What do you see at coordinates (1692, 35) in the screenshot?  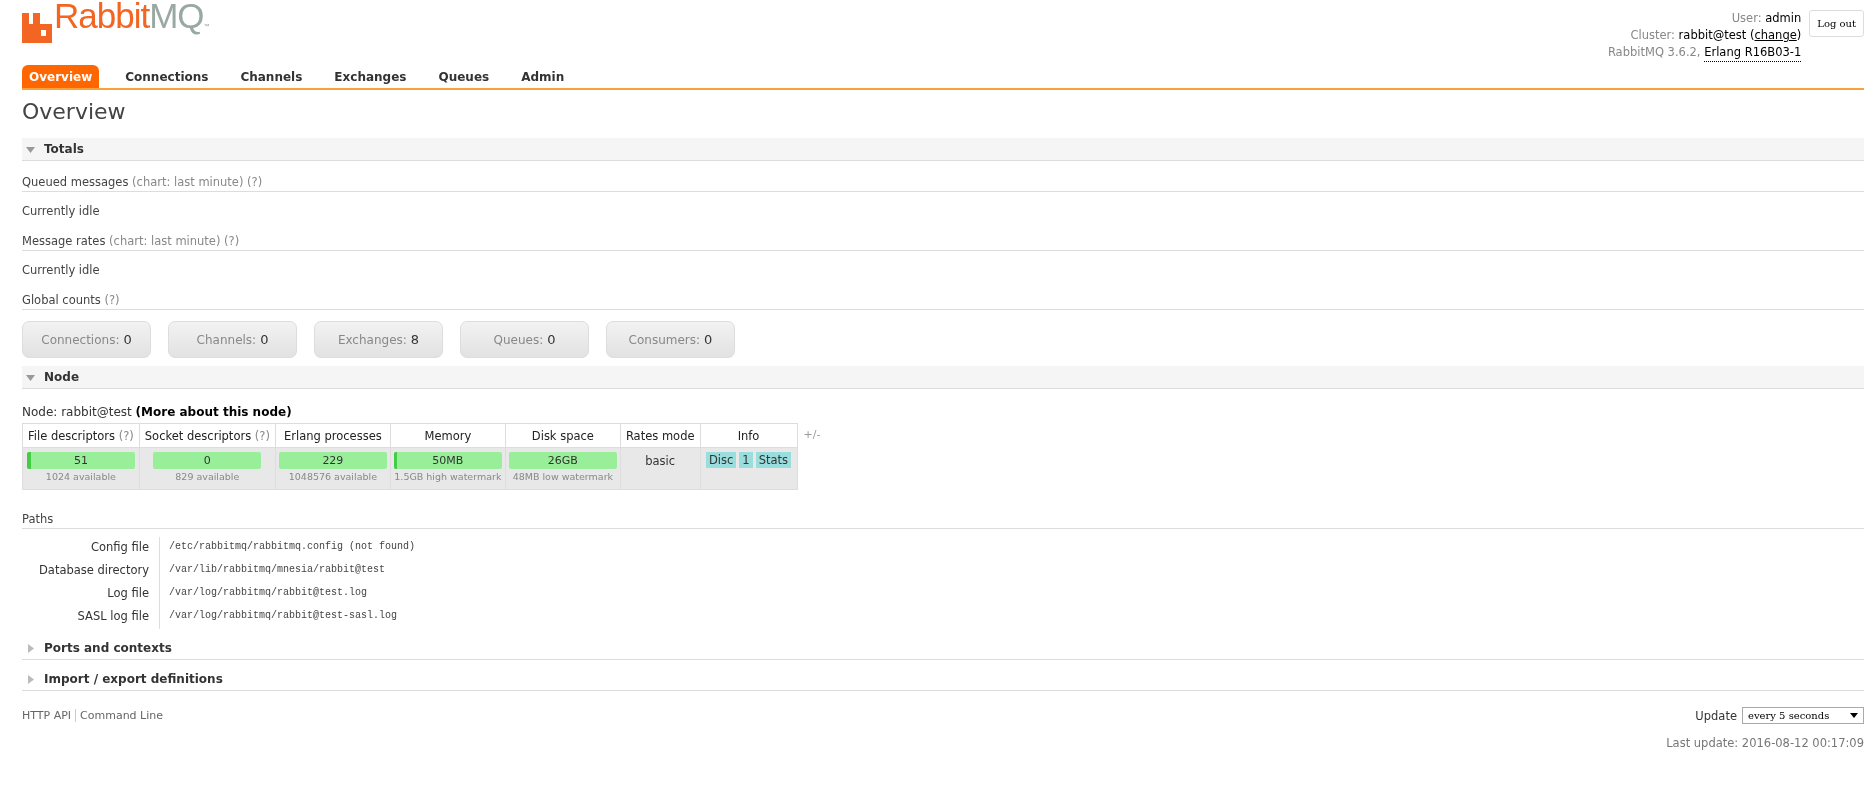 I see `cluster-info: Cluster: rabbit@test (` at bounding box center [1692, 35].